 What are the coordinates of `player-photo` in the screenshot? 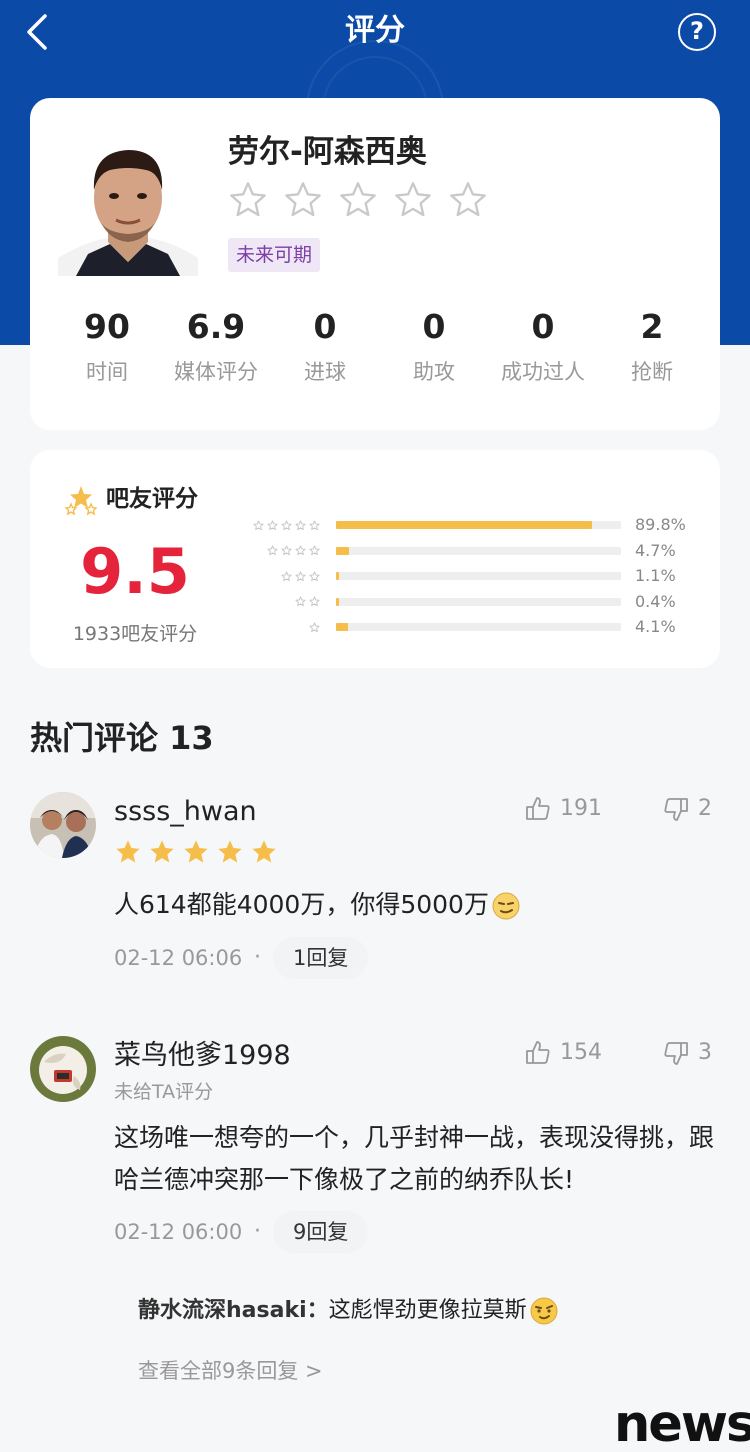 It's located at (128, 202).